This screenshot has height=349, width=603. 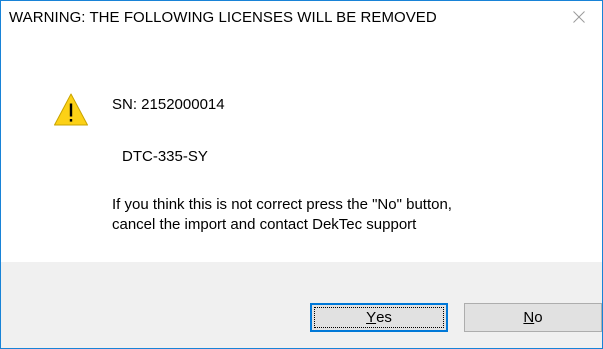 What do you see at coordinates (165, 156) in the screenshot?
I see `license-product-text: DTC-335-SY` at bounding box center [165, 156].